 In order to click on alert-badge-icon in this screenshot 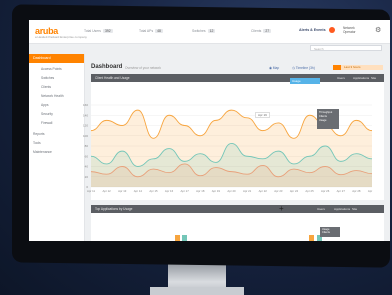, I will do `click(332, 30)`.